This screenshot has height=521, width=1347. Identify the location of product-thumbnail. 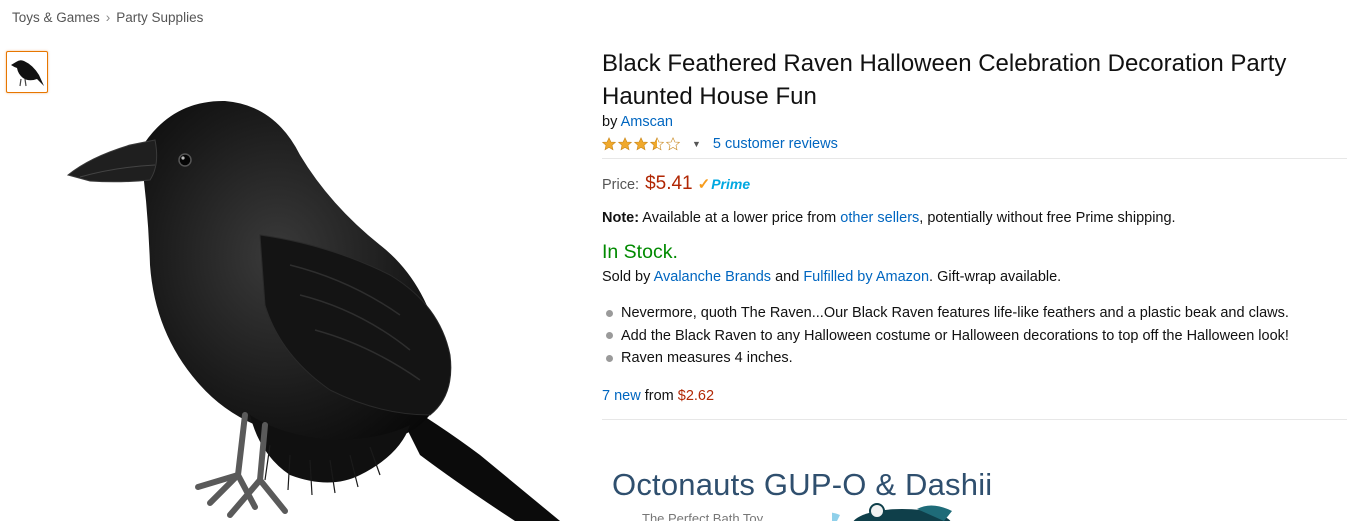
(27, 72).